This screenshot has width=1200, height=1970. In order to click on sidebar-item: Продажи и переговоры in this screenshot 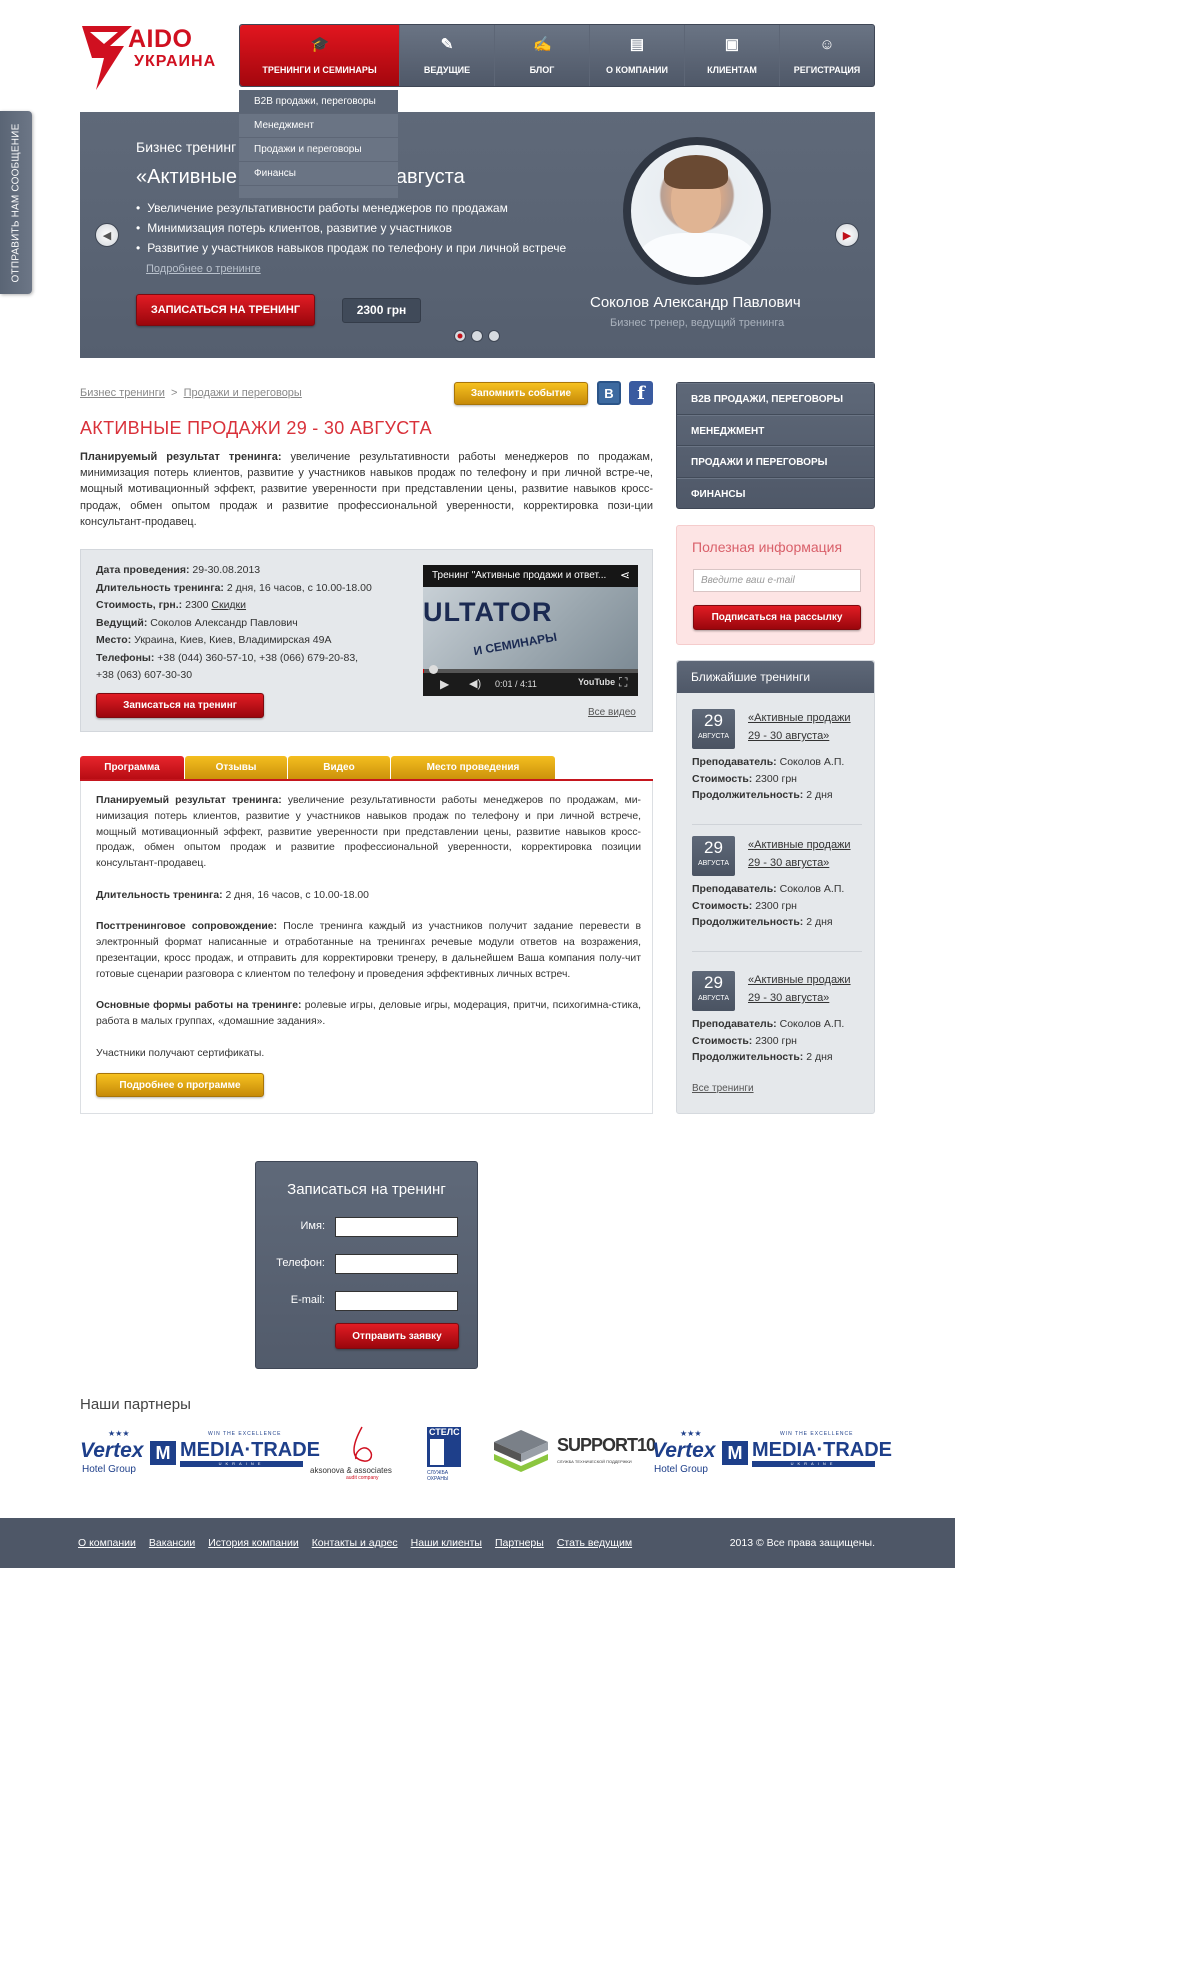, I will do `click(775, 462)`.